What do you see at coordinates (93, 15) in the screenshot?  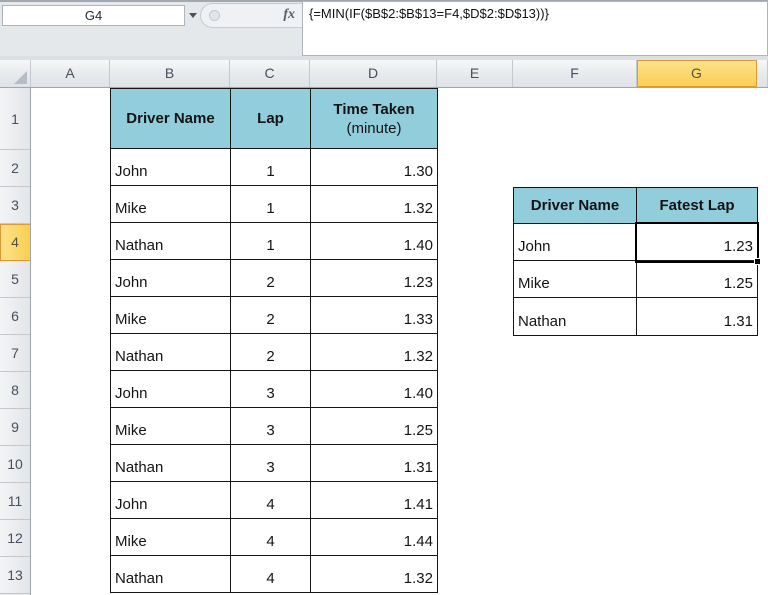 I see `name-box: G4` at bounding box center [93, 15].